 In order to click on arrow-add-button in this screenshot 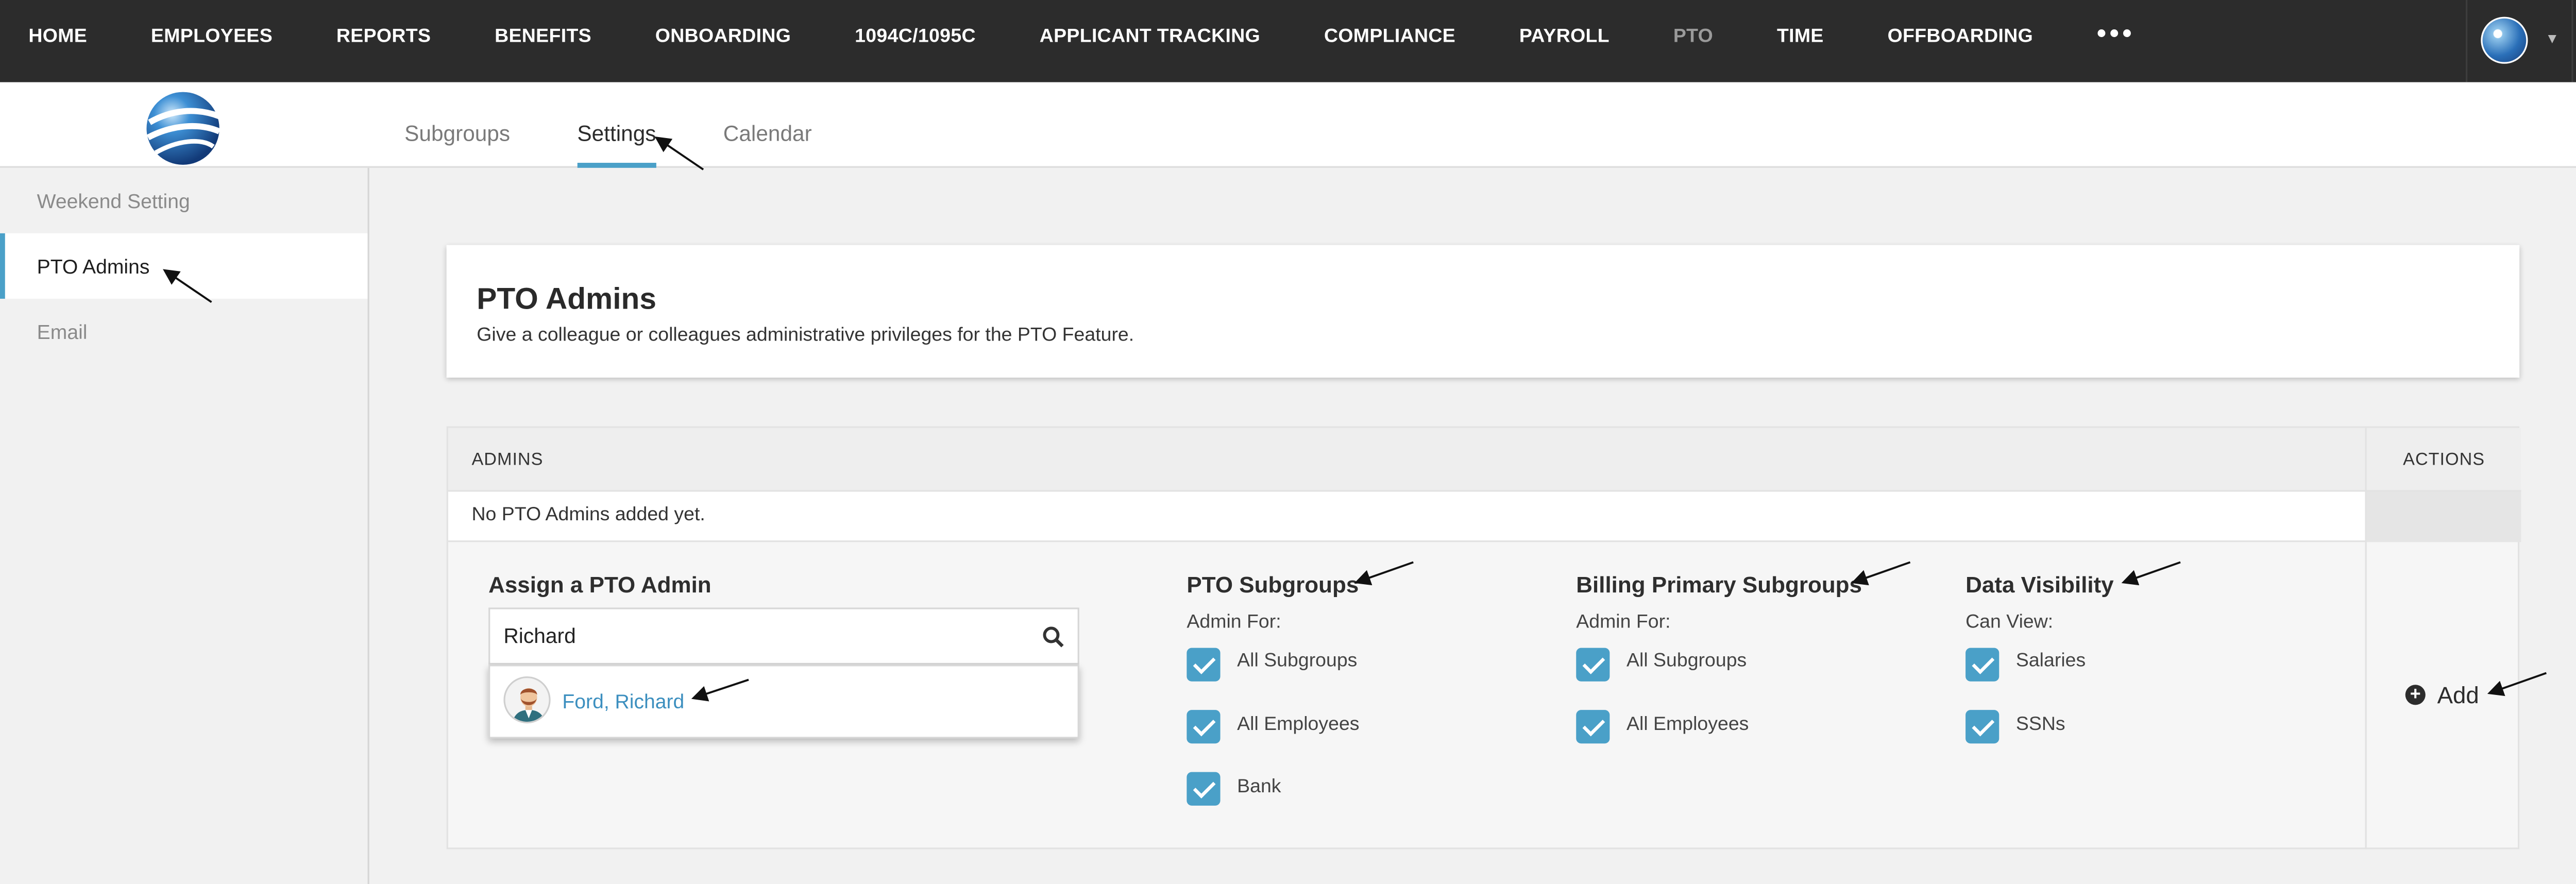, I will do `click(2517, 684)`.